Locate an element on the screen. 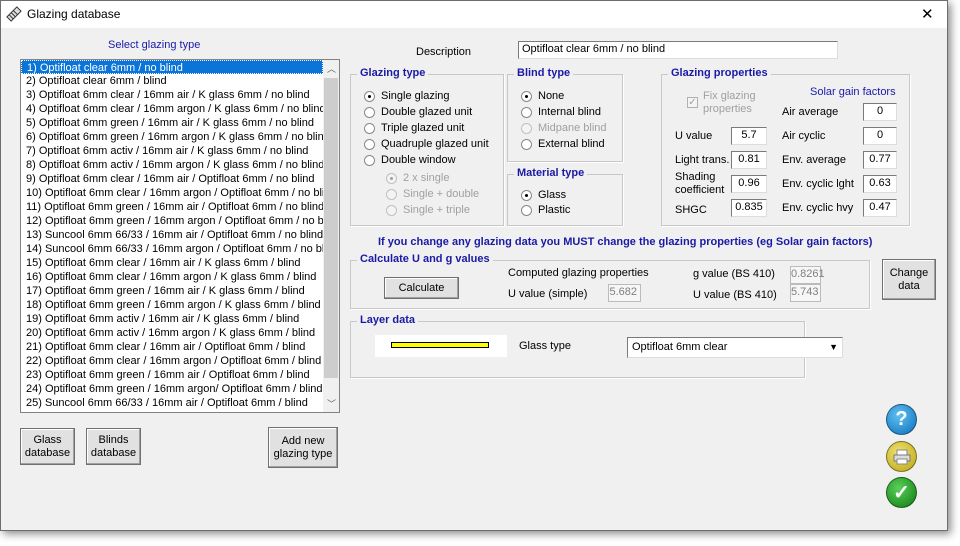  list-item: 2) Optifloat clear 6mm / blind is located at coordinates (172, 81).